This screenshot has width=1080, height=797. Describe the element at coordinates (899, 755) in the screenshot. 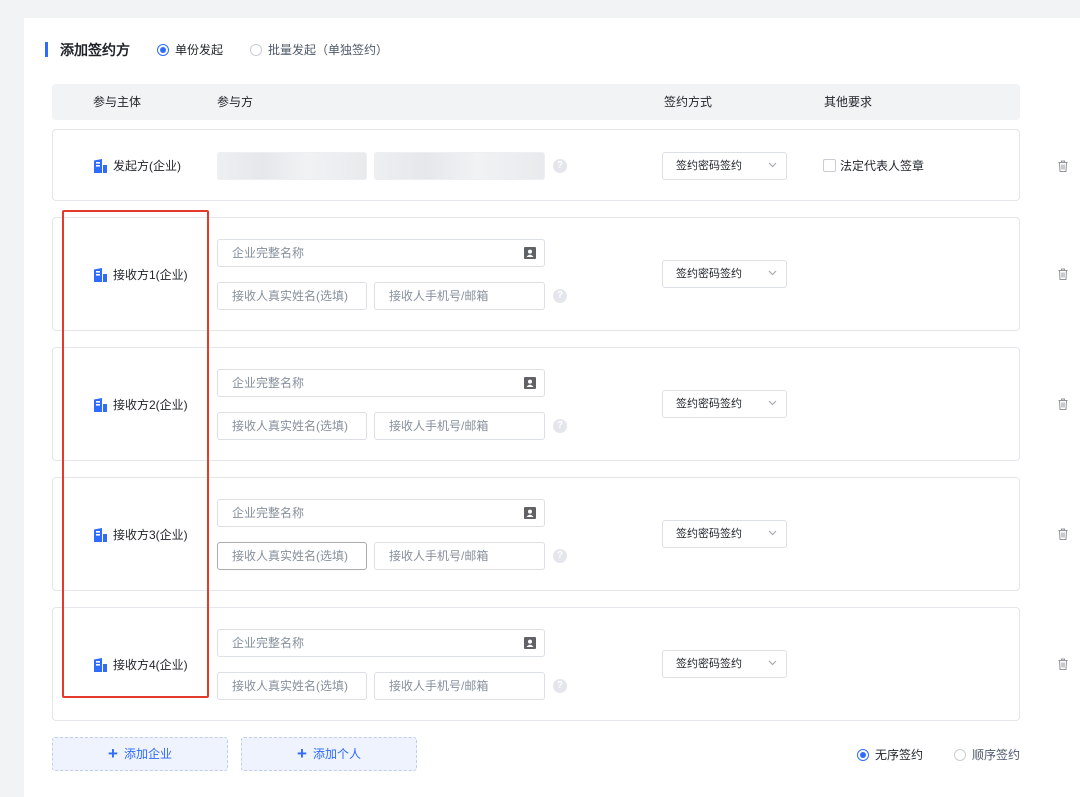

I see `order-unordered-label: 无序签约` at that location.